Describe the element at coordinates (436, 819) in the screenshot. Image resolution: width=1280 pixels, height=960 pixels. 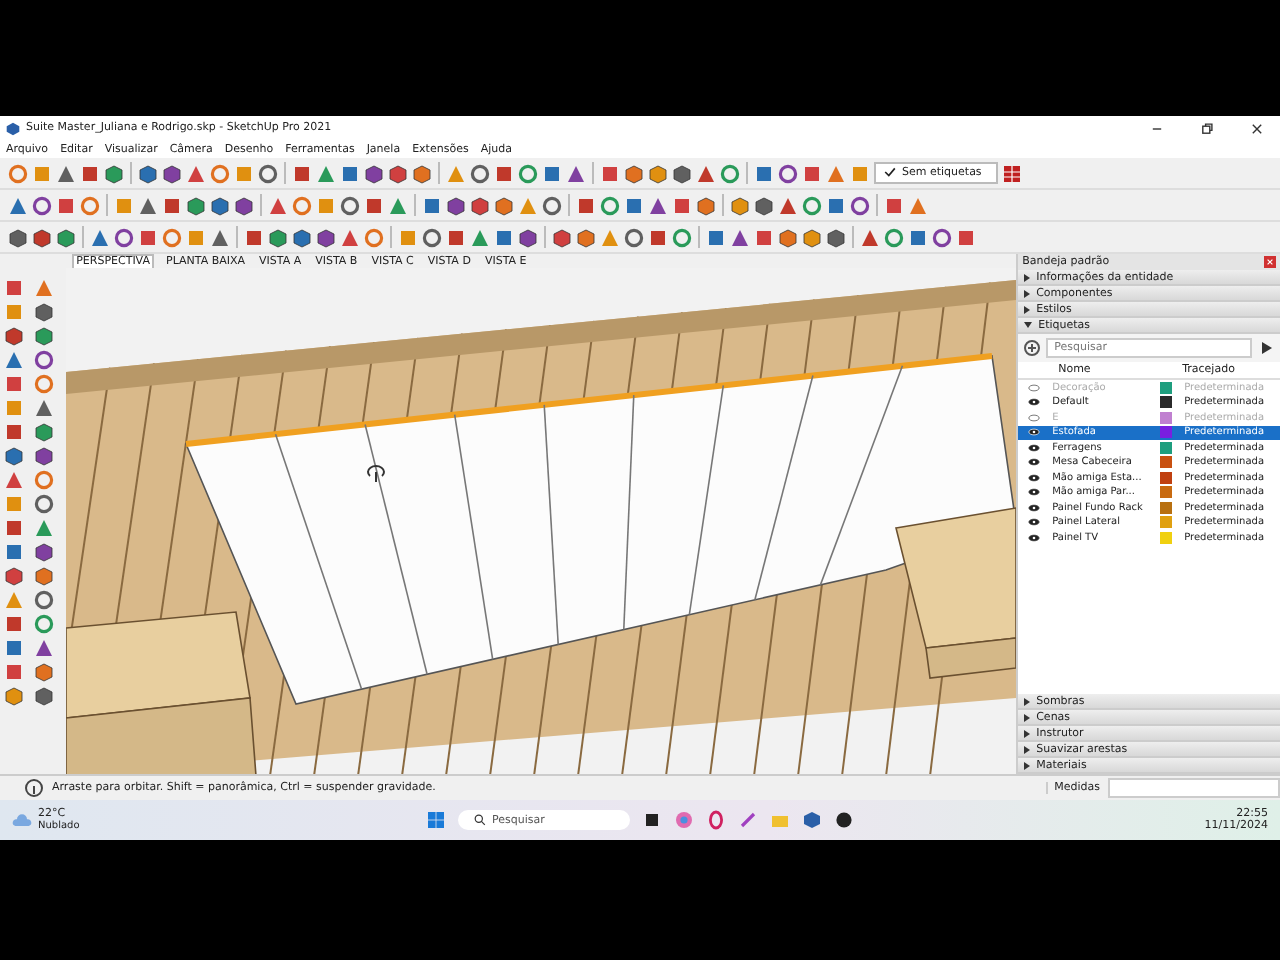
I see `windows-start-icon` at that location.